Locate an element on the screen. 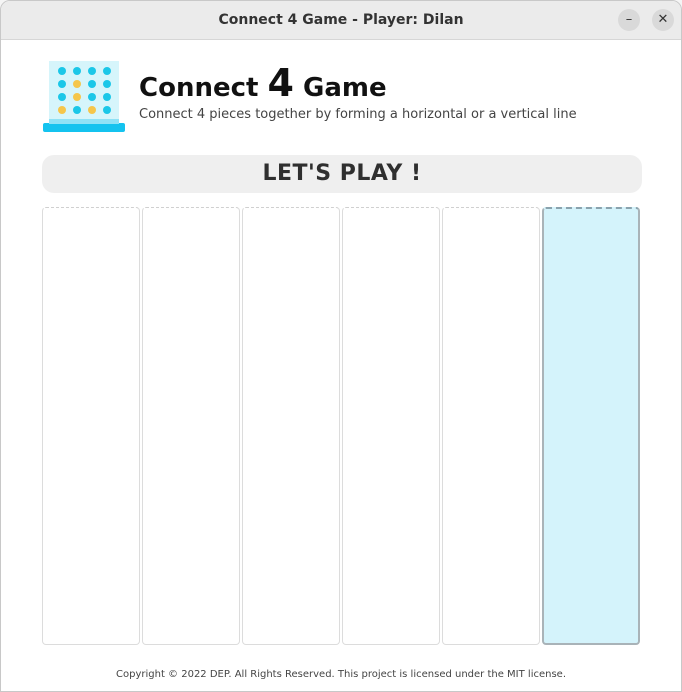 The height and width of the screenshot is (692, 682). close-button: ✕ is located at coordinates (663, 20).